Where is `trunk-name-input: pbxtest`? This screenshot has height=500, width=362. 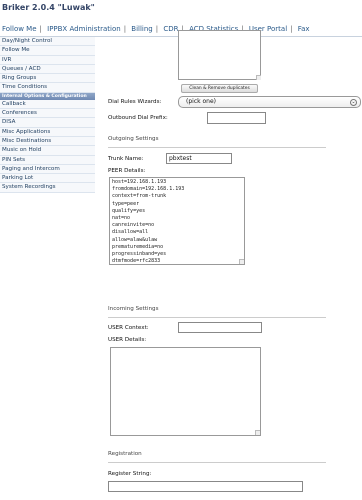 trunk-name-input: pbxtest is located at coordinates (199, 158).